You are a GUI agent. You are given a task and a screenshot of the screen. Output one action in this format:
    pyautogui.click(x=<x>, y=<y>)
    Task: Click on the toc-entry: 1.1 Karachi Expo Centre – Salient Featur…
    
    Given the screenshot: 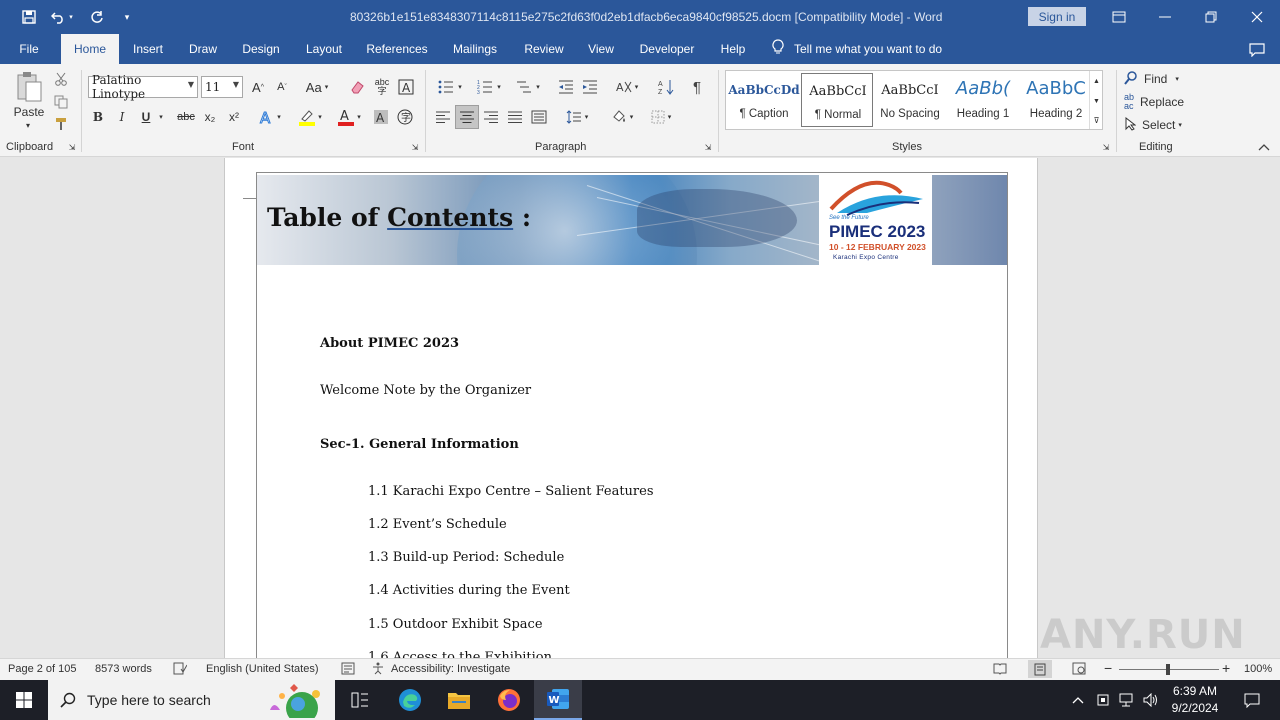 What is the action you would take?
    pyautogui.click(x=511, y=491)
    